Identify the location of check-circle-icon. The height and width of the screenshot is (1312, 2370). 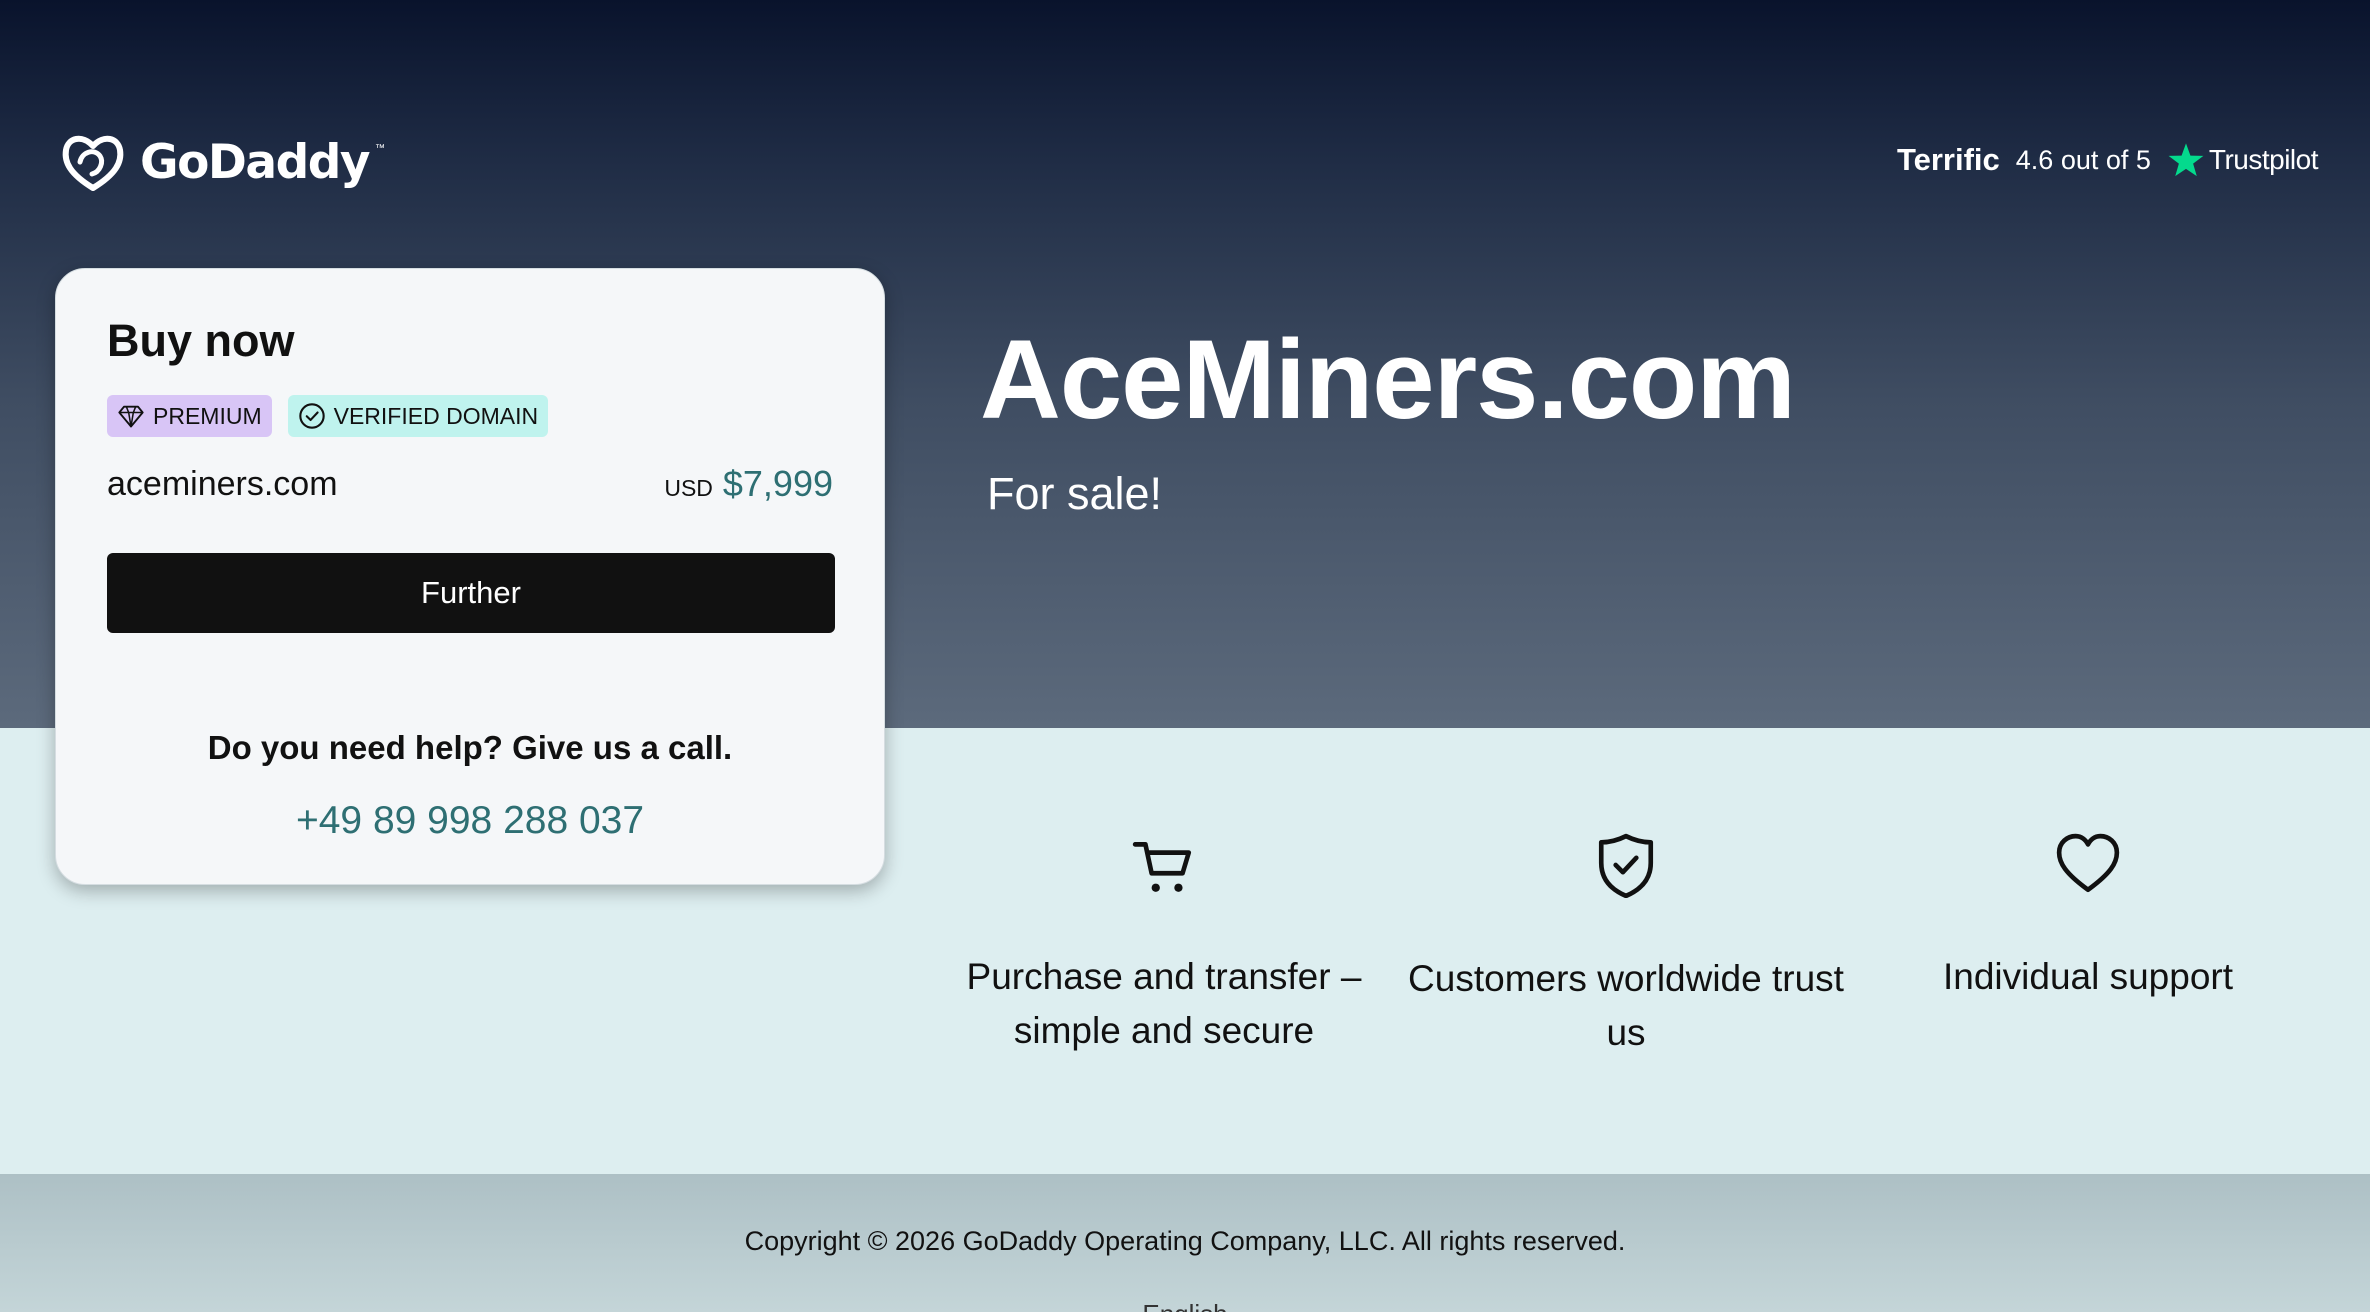
(311, 416).